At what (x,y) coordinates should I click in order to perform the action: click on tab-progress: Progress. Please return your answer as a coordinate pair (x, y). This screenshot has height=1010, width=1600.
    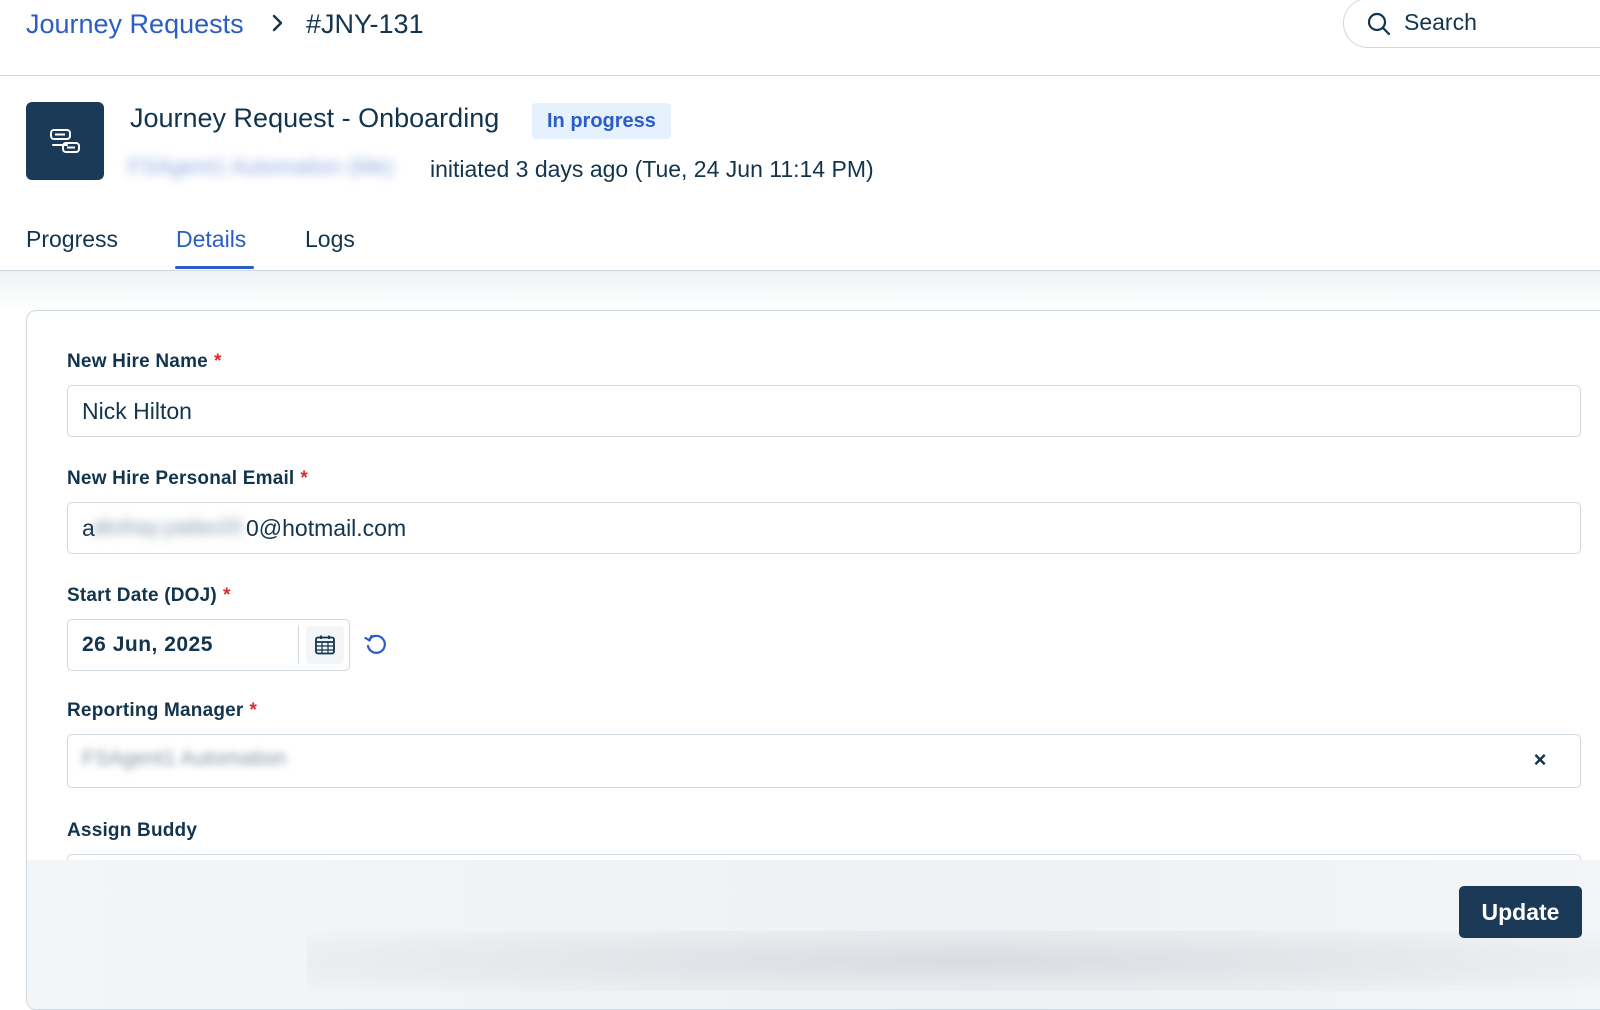
    Looking at the image, I should click on (72, 239).